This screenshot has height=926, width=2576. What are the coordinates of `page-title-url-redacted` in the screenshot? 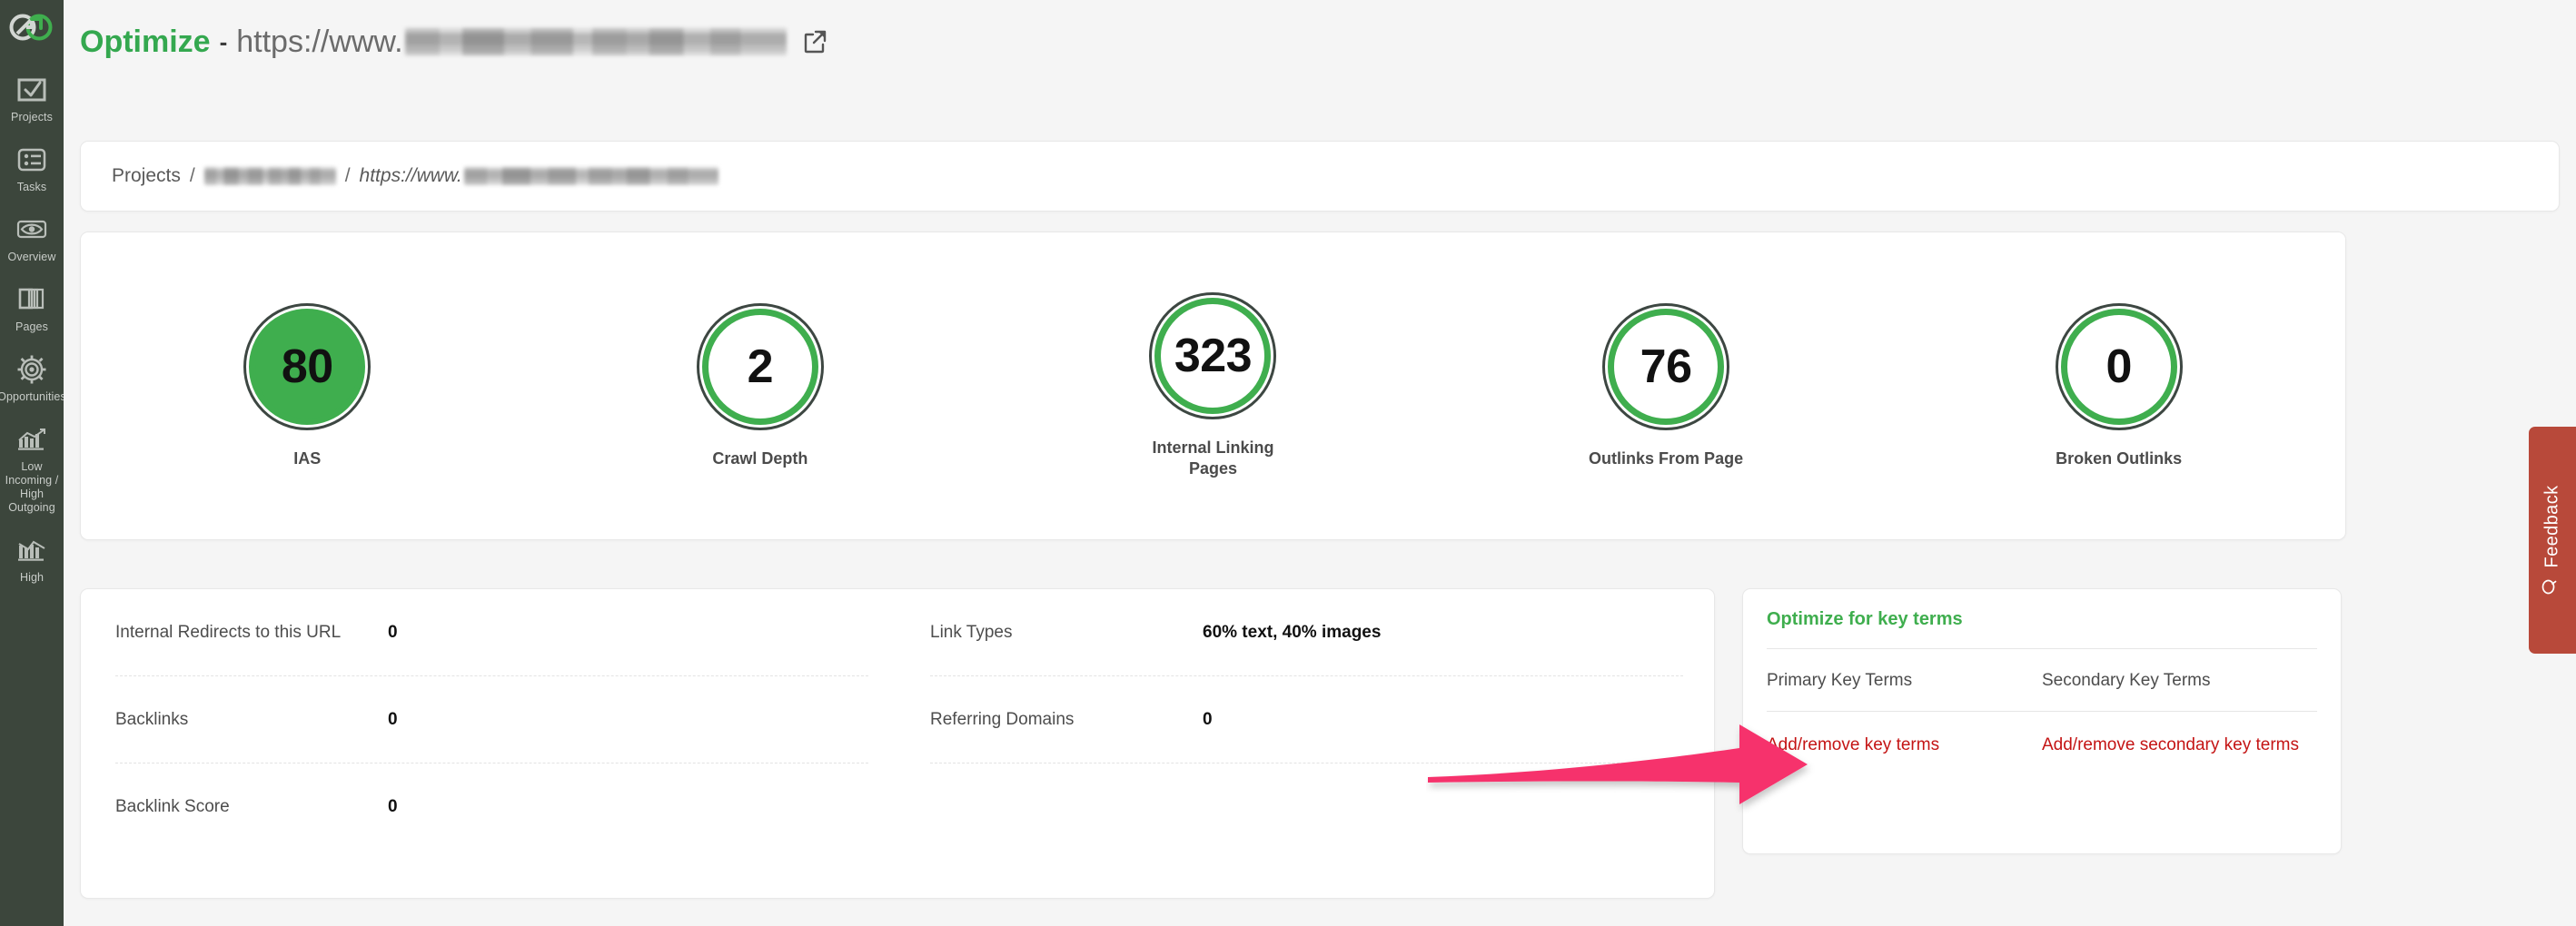 It's located at (595, 41).